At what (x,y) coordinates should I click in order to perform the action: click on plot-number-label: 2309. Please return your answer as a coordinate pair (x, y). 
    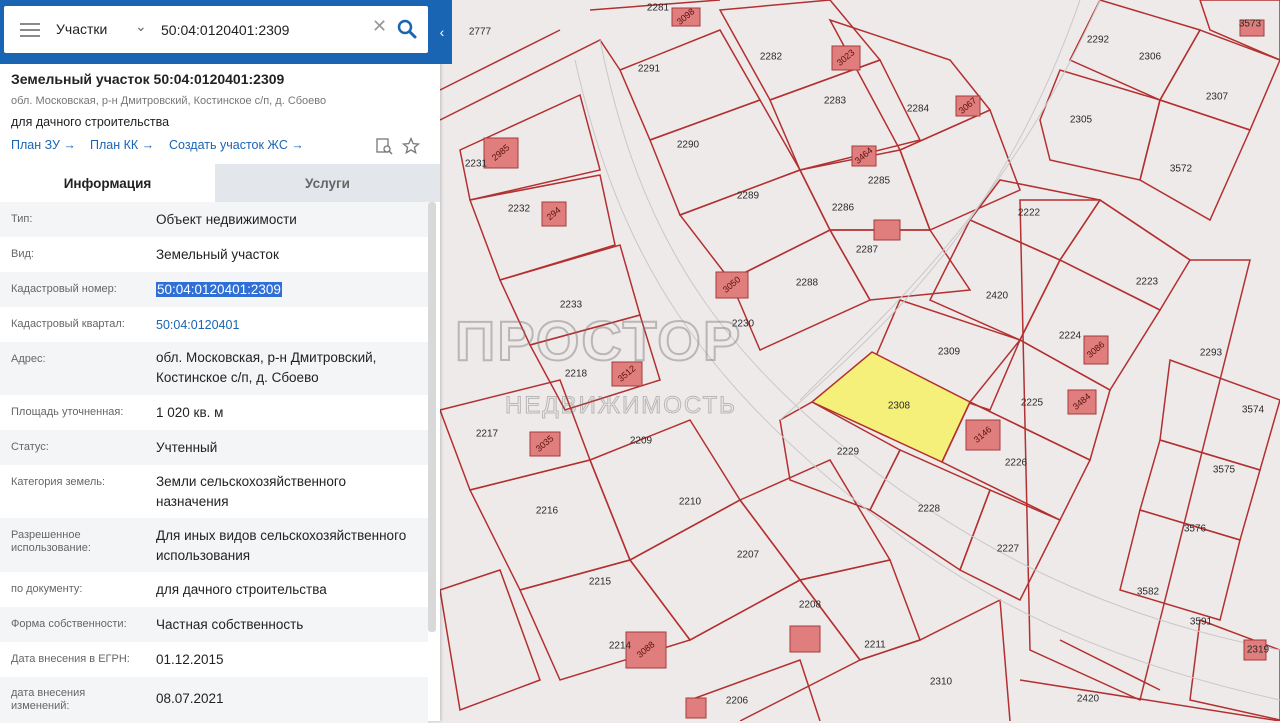
    Looking at the image, I should click on (949, 352).